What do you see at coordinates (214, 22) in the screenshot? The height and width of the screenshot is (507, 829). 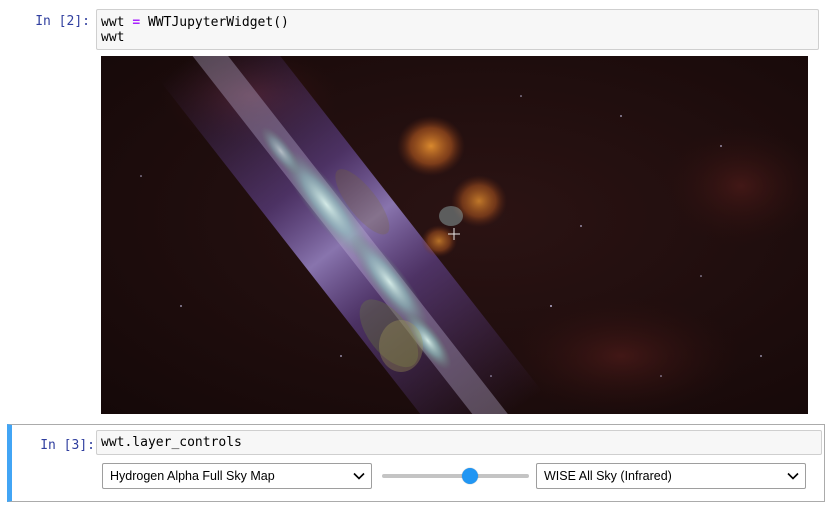 I see `code-token: WWTJupyterWidget()` at bounding box center [214, 22].